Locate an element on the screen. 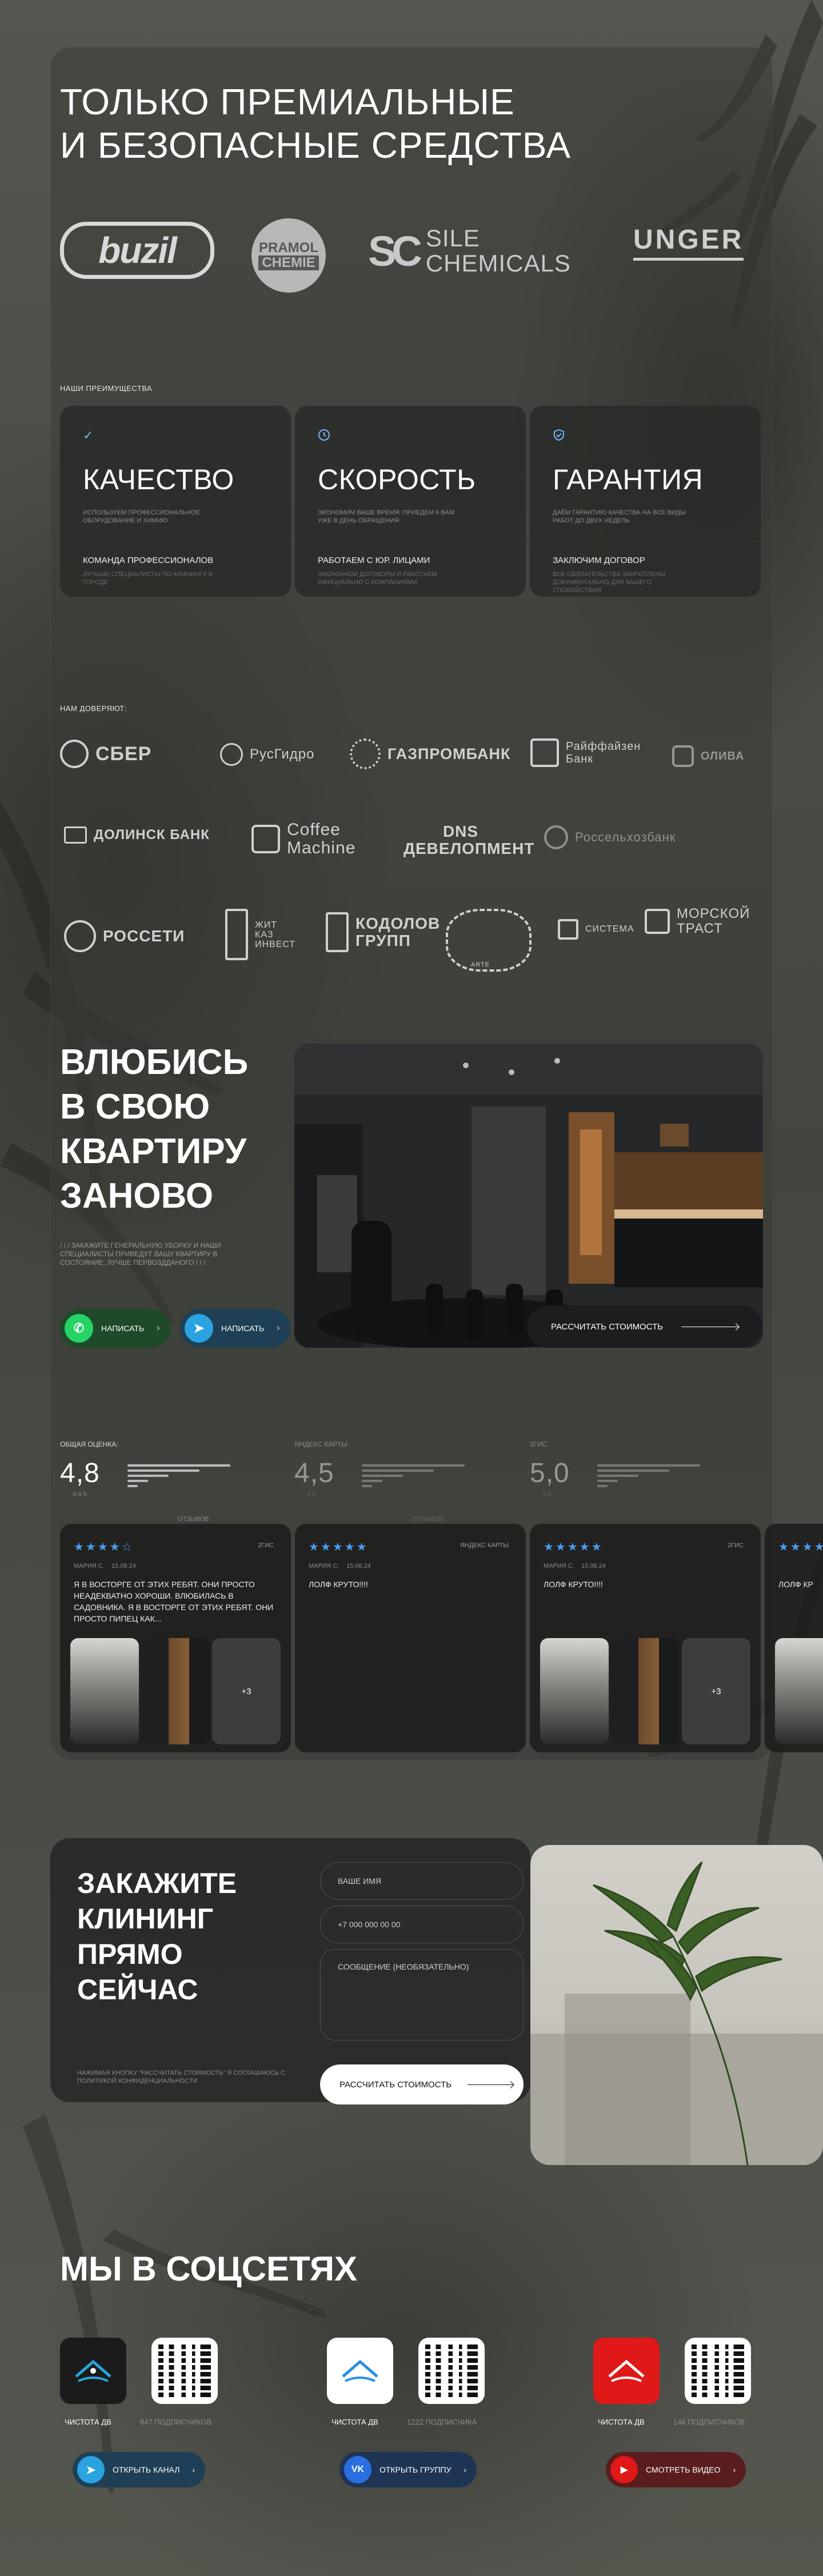  whatsapp-button: ✆ Написать › is located at coordinates (115, 1329).